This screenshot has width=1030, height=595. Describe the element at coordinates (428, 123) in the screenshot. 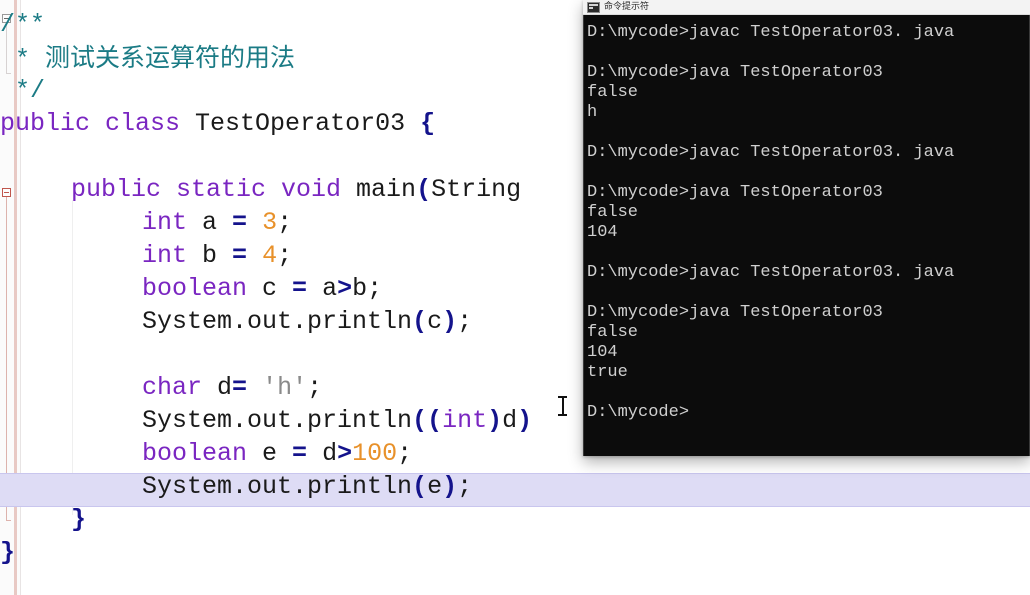

I see `code-token: {` at that location.